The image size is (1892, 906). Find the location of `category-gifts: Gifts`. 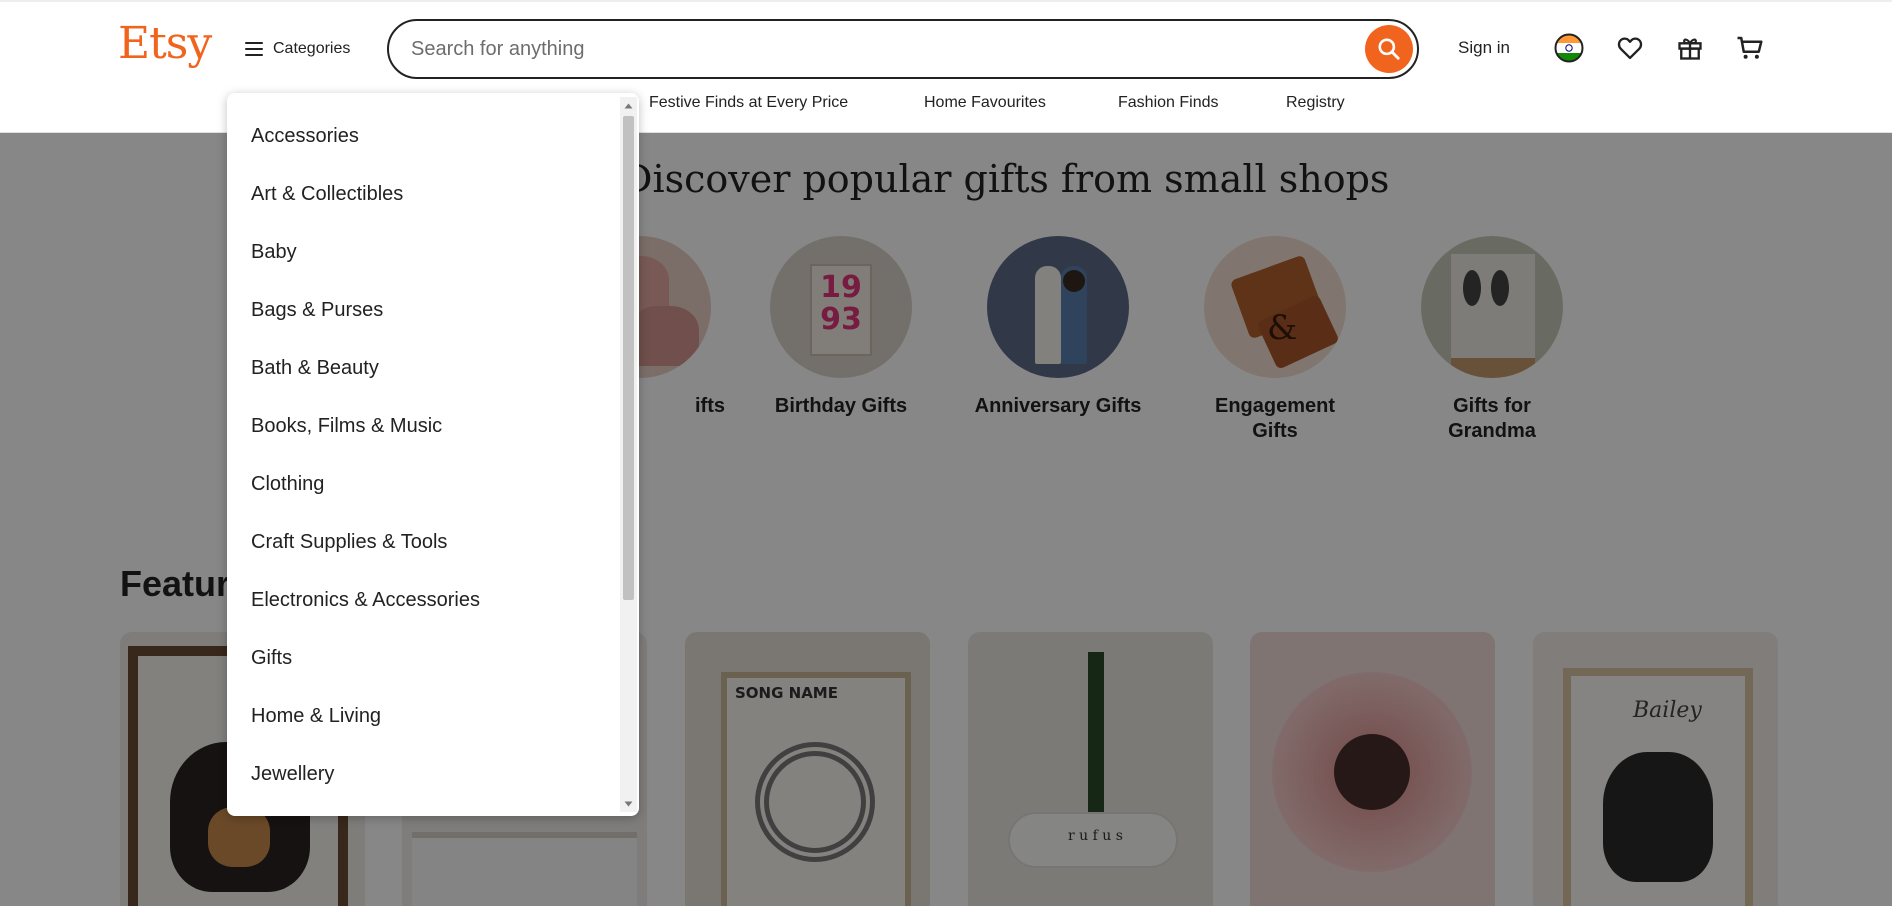

category-gifts: Gifts is located at coordinates (422, 658).